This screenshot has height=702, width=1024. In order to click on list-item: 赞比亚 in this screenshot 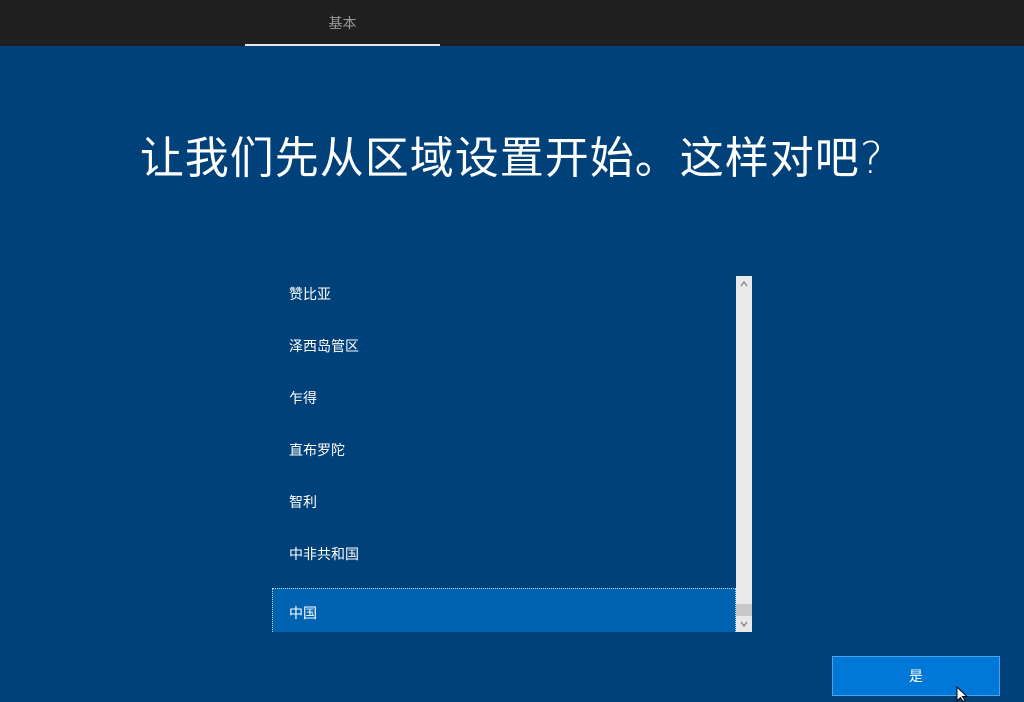, I will do `click(504, 302)`.